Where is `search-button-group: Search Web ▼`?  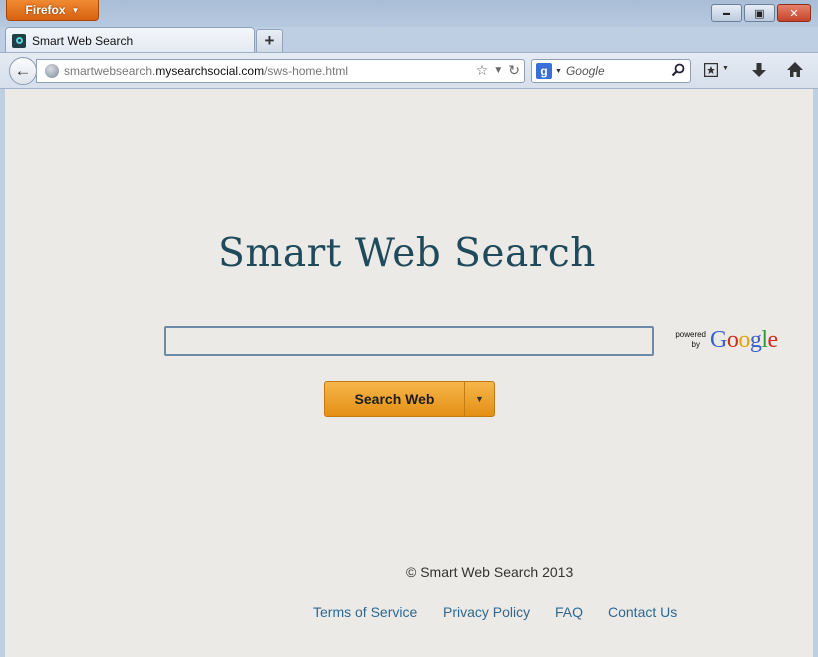
search-button-group: Search Web ▼ is located at coordinates (409, 399).